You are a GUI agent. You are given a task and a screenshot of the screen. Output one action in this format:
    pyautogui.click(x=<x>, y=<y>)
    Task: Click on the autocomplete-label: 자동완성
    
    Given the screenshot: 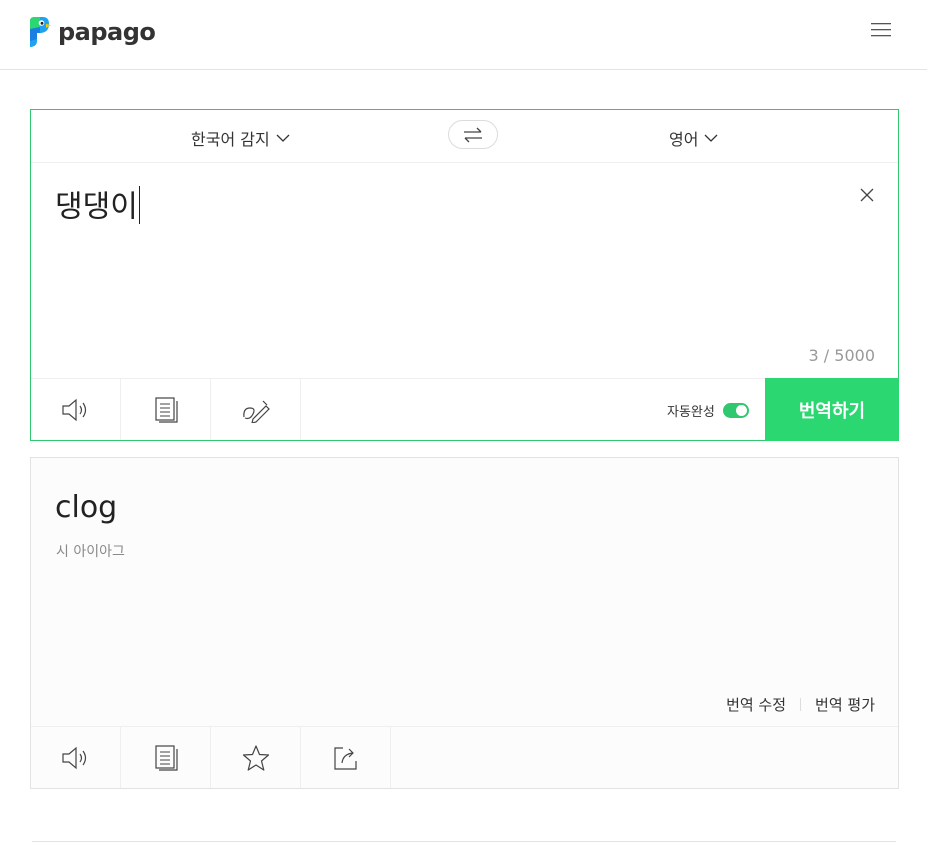 What is the action you would take?
    pyautogui.click(x=691, y=412)
    